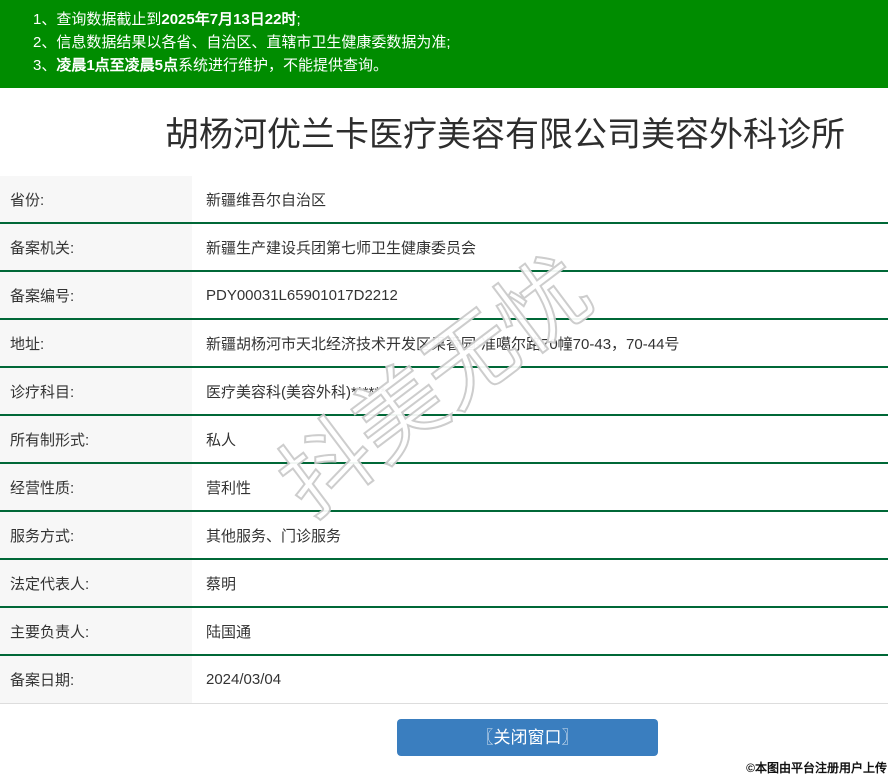 The height and width of the screenshot is (779, 888). I want to click on table-row-ownership-type: 所有制形式: 私人, so click(444, 440).